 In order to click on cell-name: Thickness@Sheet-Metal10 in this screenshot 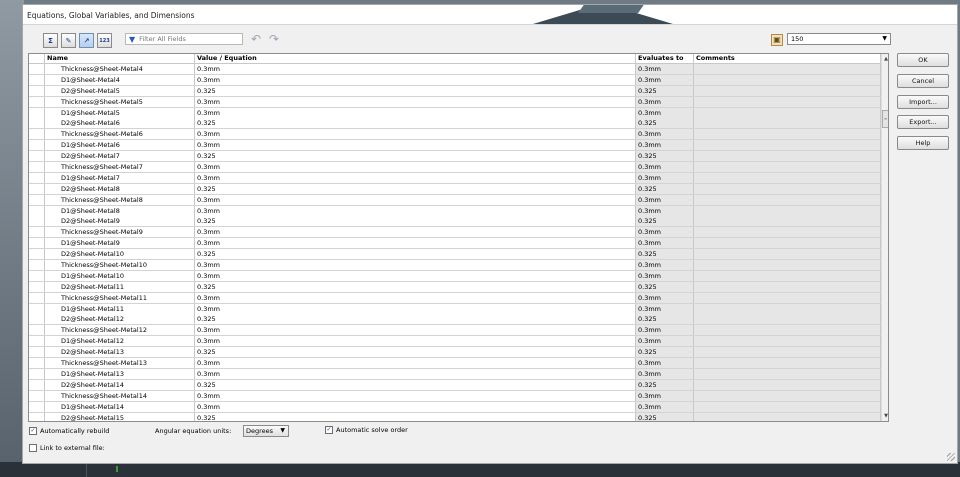, I will do `click(120, 265)`.